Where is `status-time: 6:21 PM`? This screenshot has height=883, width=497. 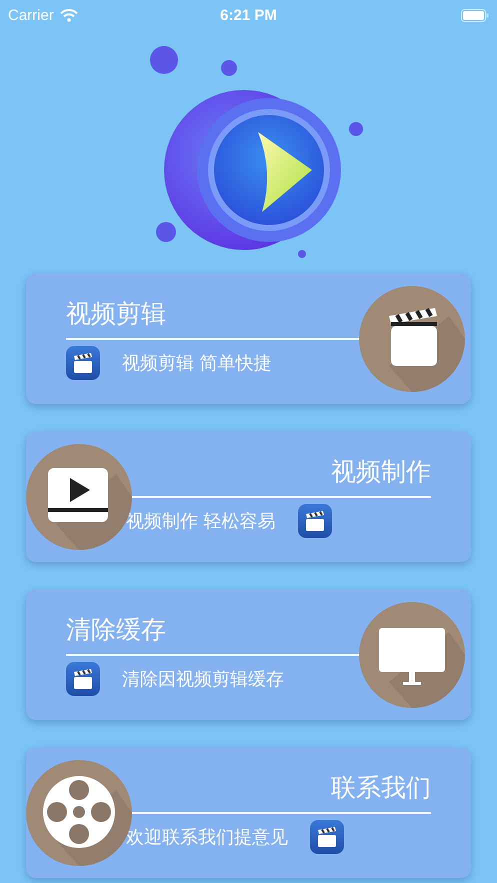
status-time: 6:21 PM is located at coordinates (248, 15).